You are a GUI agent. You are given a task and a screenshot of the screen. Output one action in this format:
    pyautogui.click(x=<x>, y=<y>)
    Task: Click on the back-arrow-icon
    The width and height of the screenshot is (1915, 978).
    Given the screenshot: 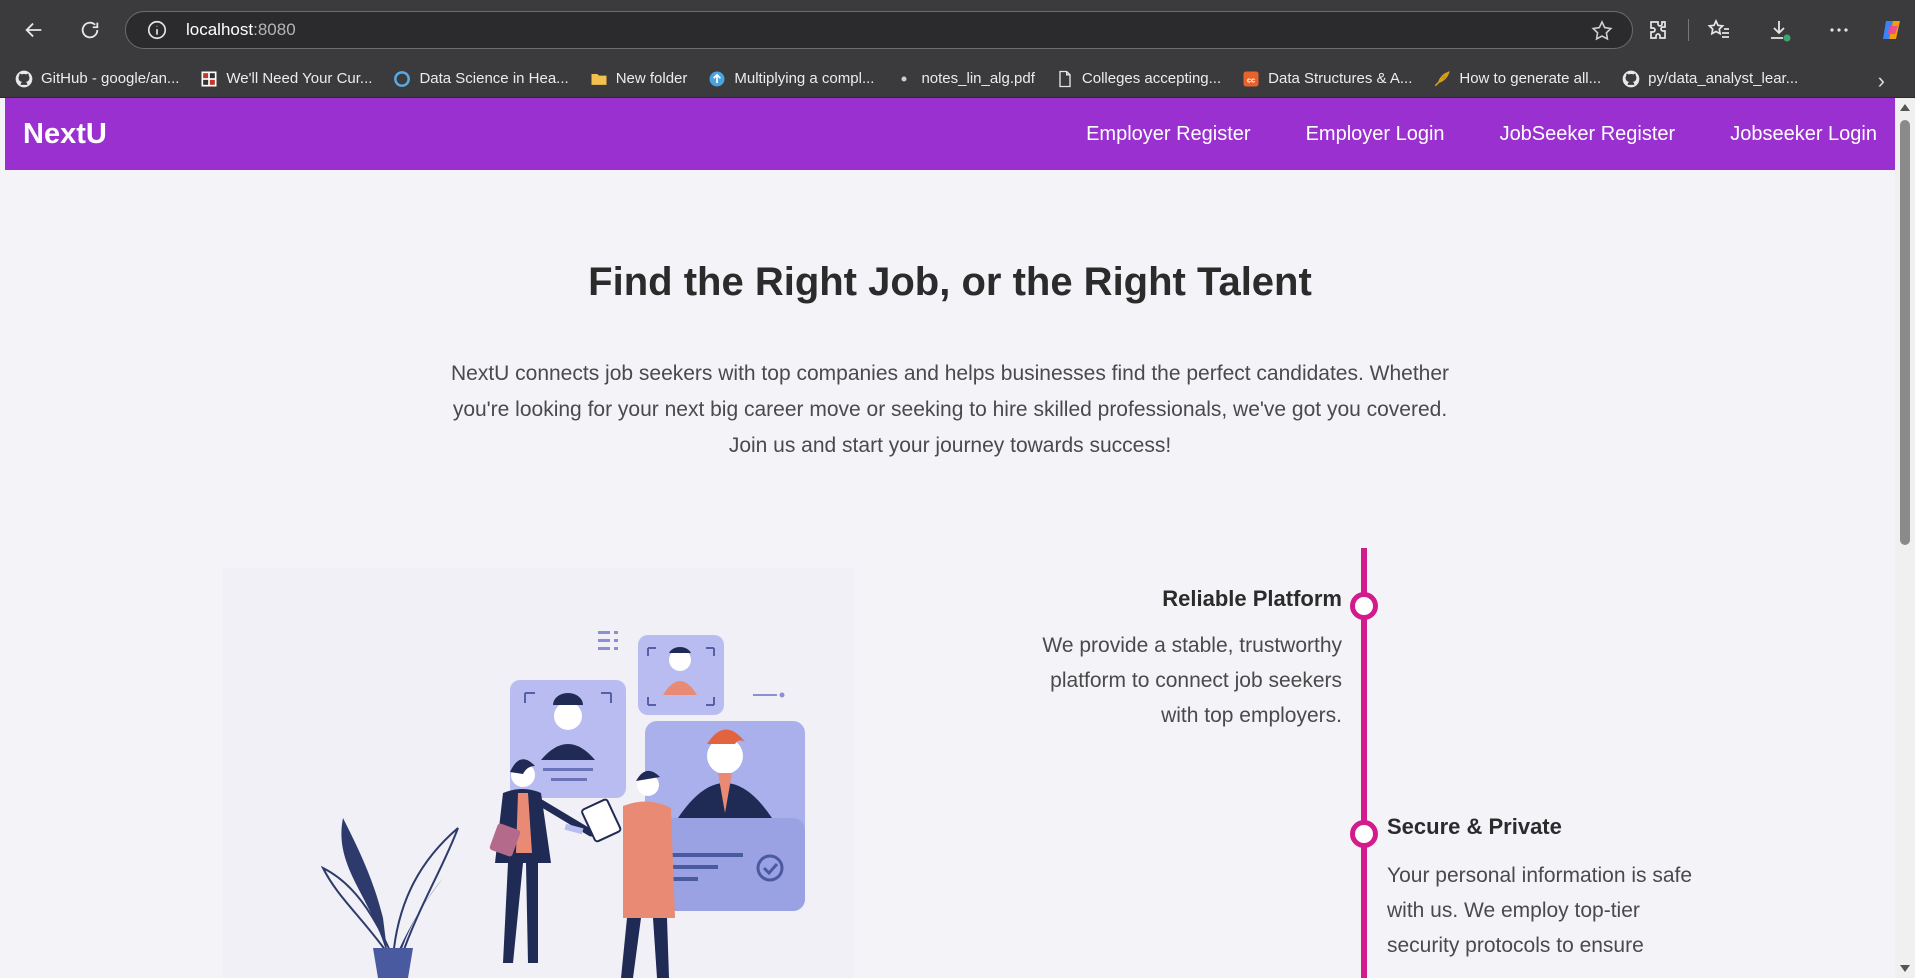 What is the action you would take?
    pyautogui.click(x=33, y=30)
    